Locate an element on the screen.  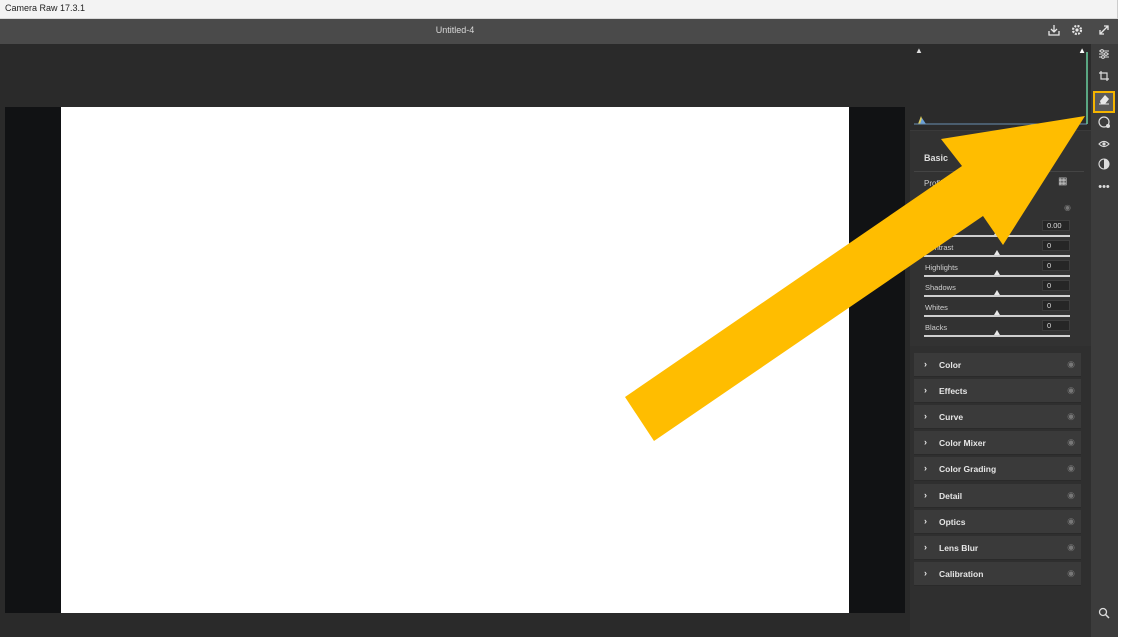
section-label: Lens Blur is located at coordinates (959, 548).